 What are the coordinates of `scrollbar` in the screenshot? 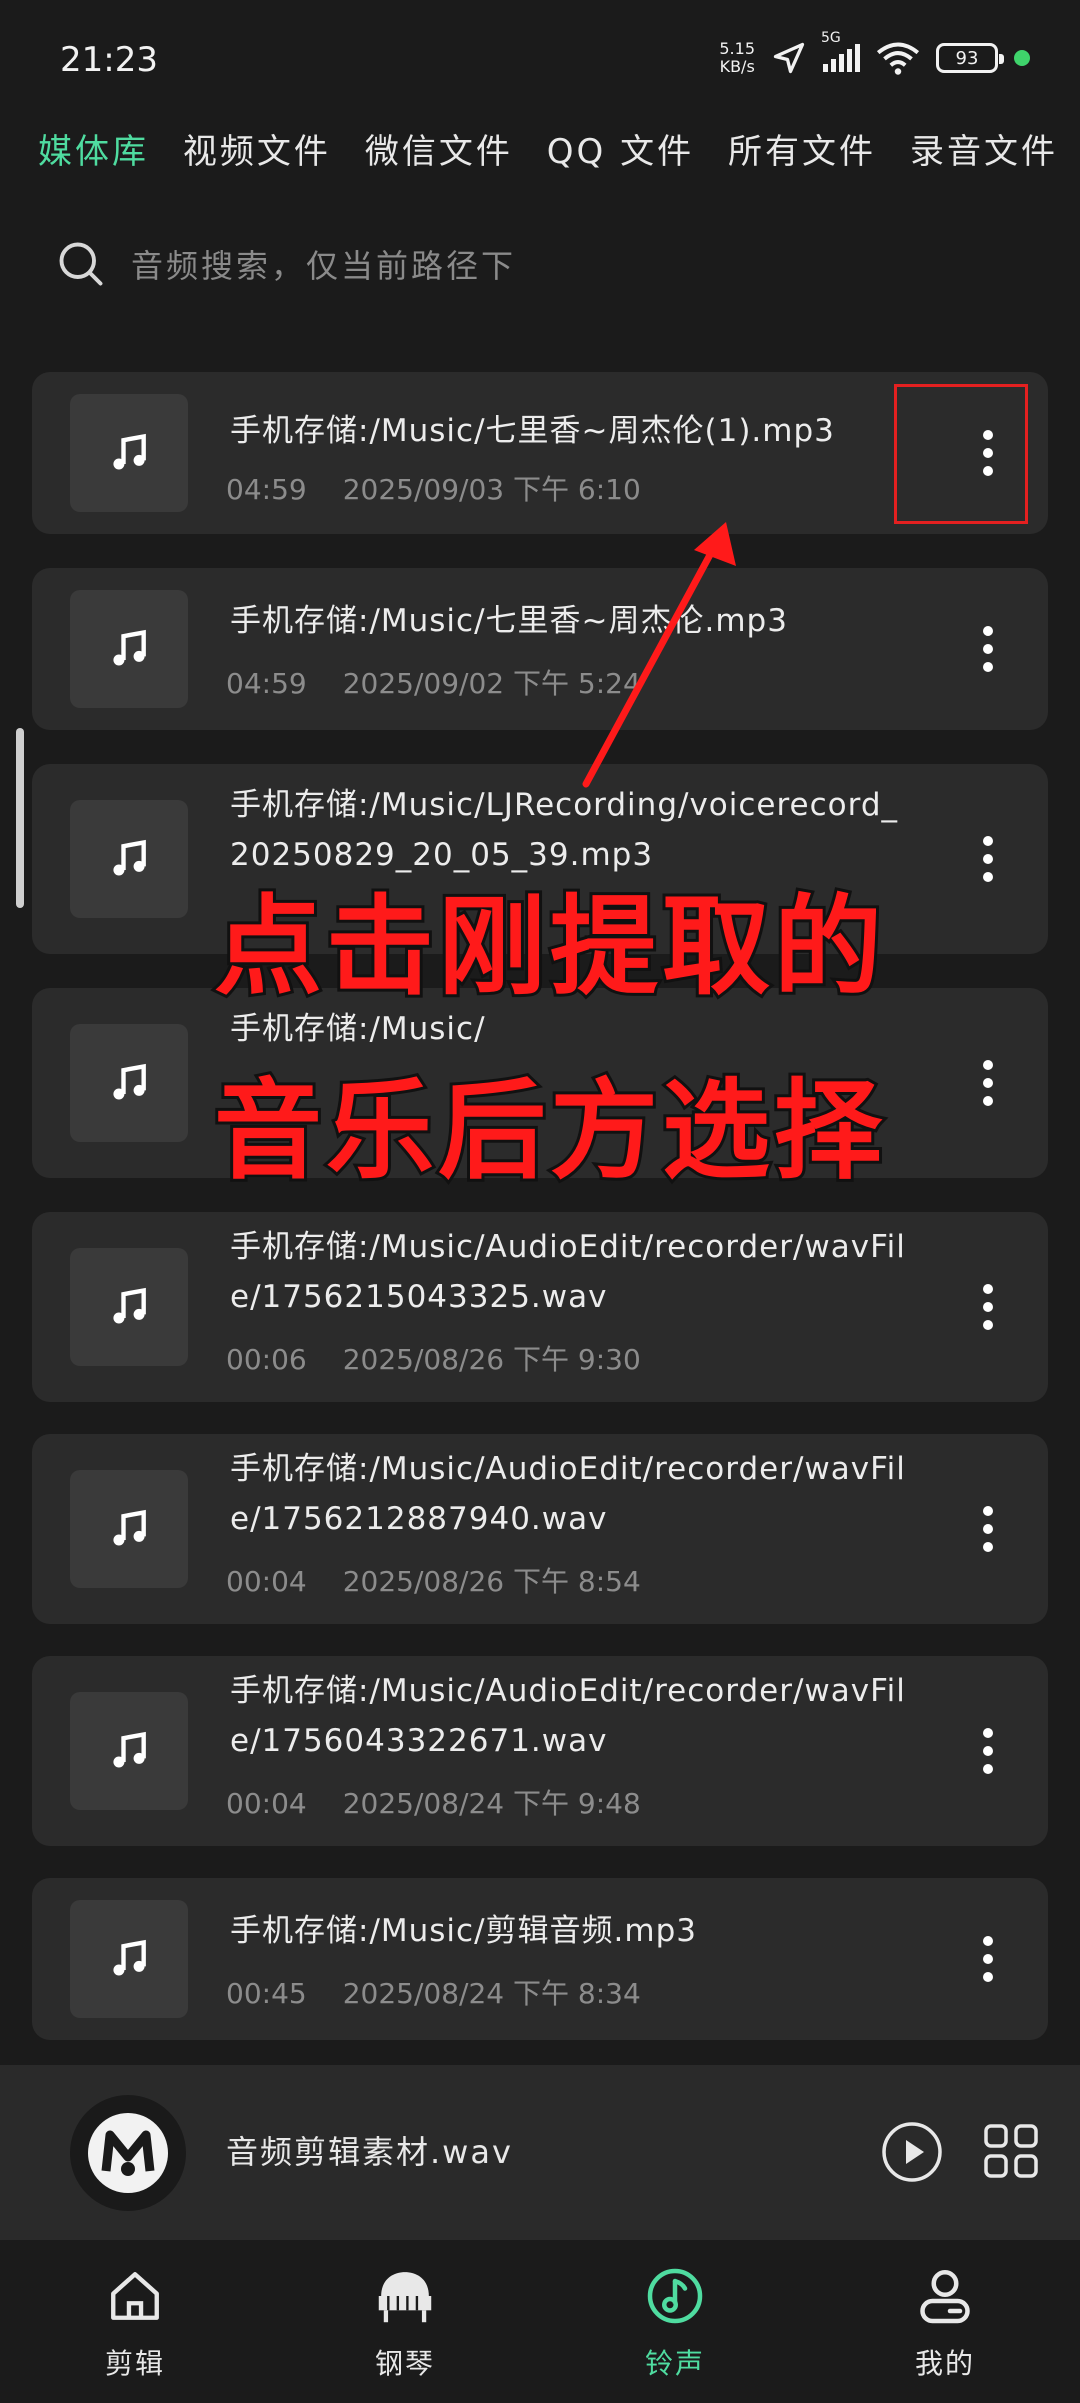 It's located at (20, 818).